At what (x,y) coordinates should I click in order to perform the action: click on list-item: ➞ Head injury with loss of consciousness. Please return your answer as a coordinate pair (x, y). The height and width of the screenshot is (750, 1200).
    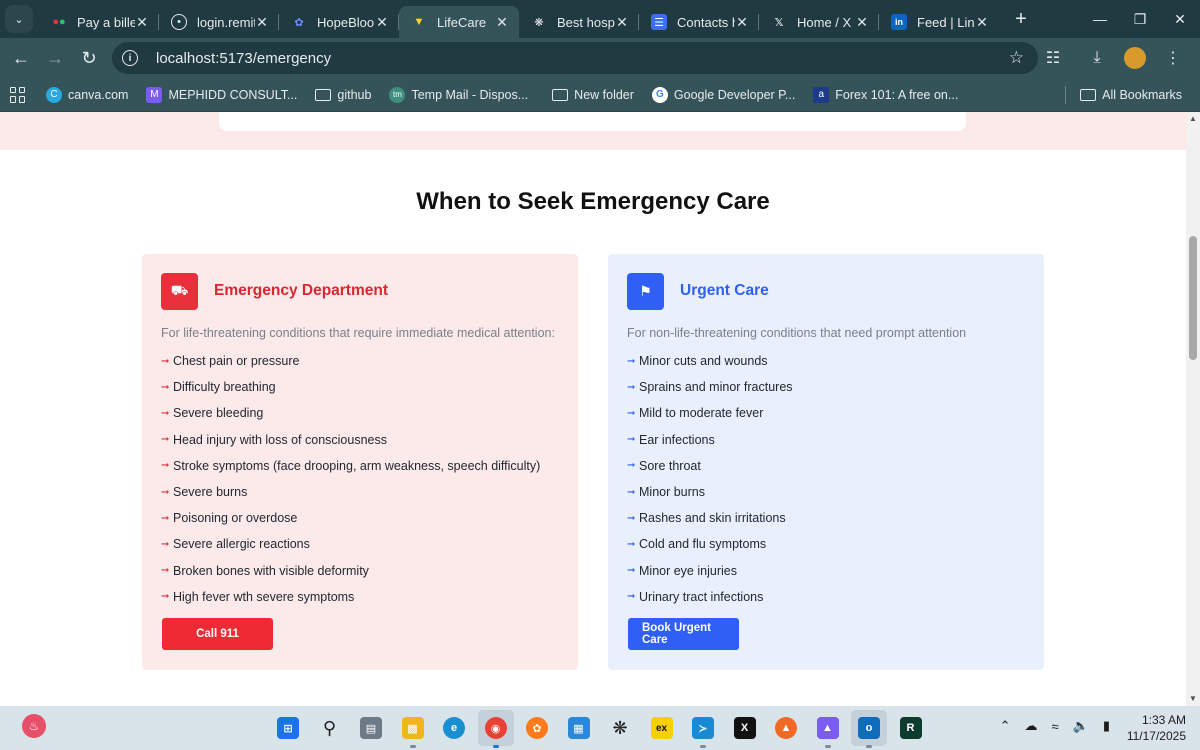
    Looking at the image, I should click on (360, 440).